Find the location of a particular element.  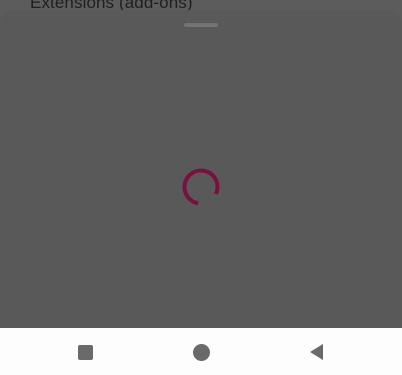

back-triangle-icon is located at coordinates (316, 352).